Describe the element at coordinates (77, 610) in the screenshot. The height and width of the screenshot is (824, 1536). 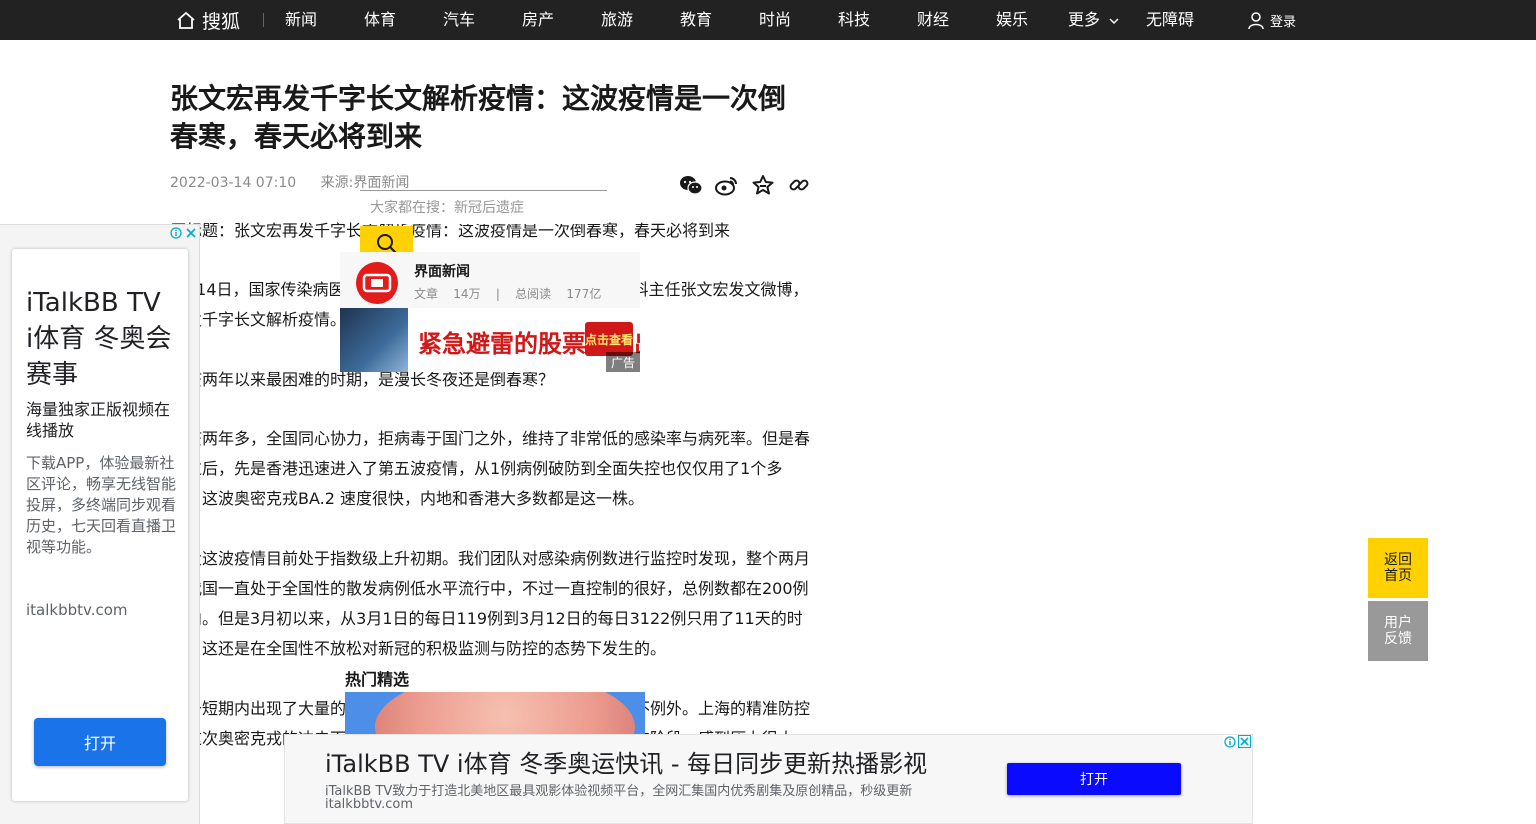
I see `left-ad-url: italkbbtv.com` at that location.